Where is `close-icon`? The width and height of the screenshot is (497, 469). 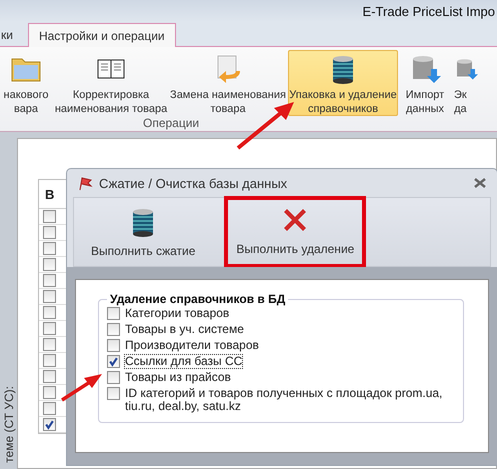 close-icon is located at coordinates (480, 183).